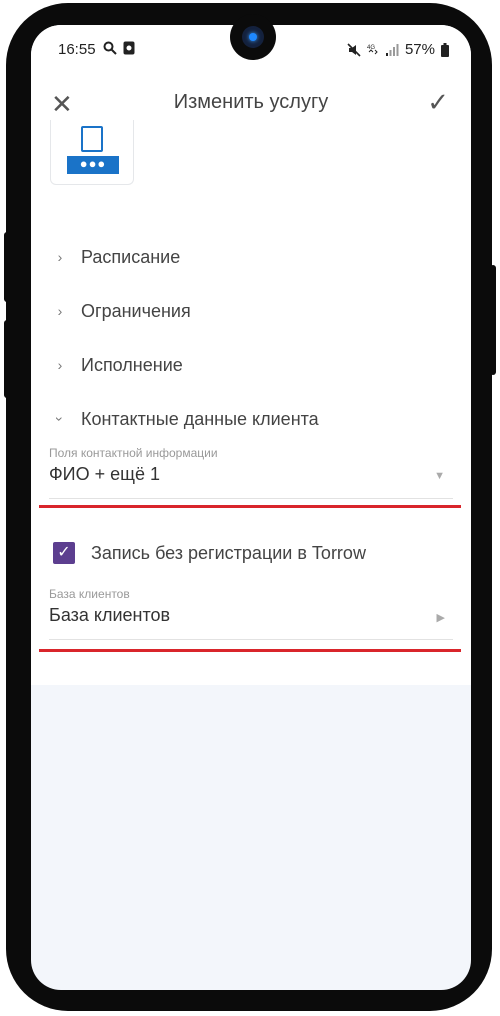 The width and height of the screenshot is (500, 1016). I want to click on contact-fields-value: ФИО + ещё 1, so click(104, 474).